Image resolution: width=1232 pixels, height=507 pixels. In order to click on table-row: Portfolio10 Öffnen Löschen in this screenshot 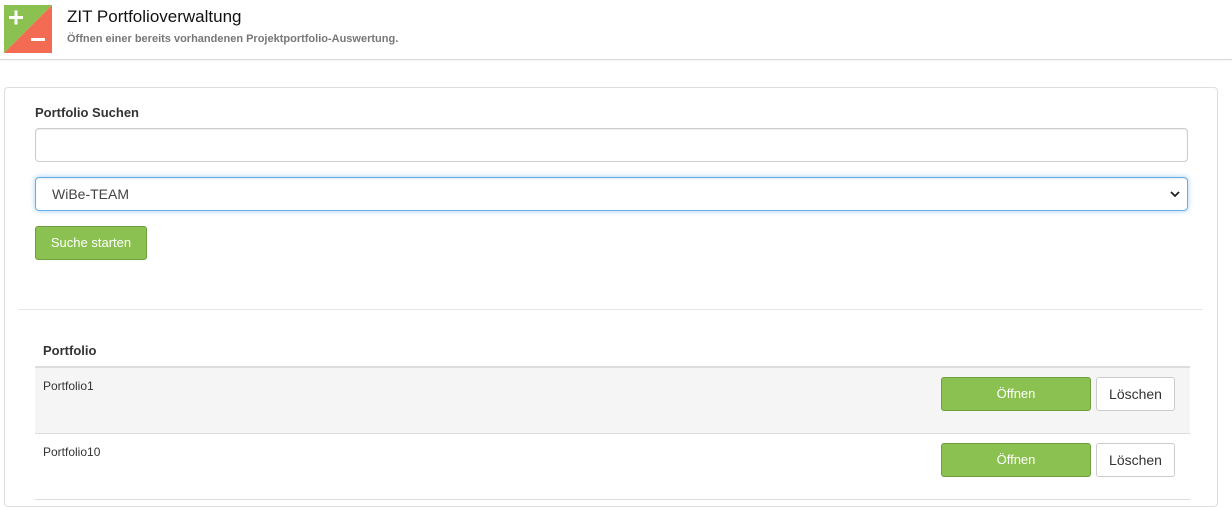, I will do `click(612, 467)`.